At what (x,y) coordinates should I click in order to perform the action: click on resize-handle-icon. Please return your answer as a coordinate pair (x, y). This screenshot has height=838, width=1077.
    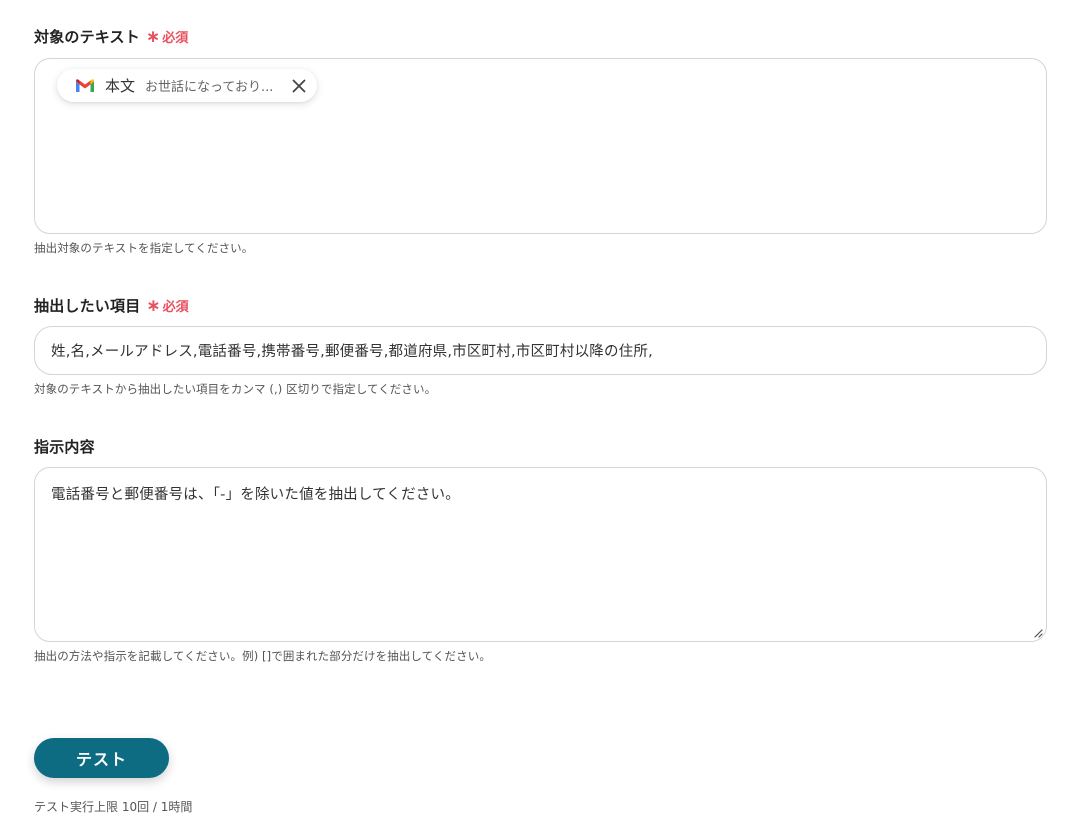
    Looking at the image, I should click on (1038, 633).